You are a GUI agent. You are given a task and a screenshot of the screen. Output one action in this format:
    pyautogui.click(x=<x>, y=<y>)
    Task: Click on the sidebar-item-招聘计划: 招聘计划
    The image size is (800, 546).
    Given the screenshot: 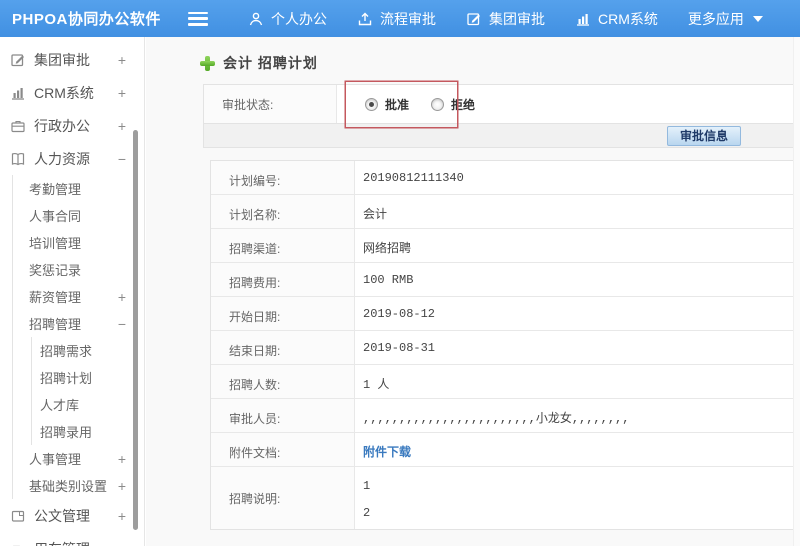 What is the action you would take?
    pyautogui.click(x=88, y=377)
    